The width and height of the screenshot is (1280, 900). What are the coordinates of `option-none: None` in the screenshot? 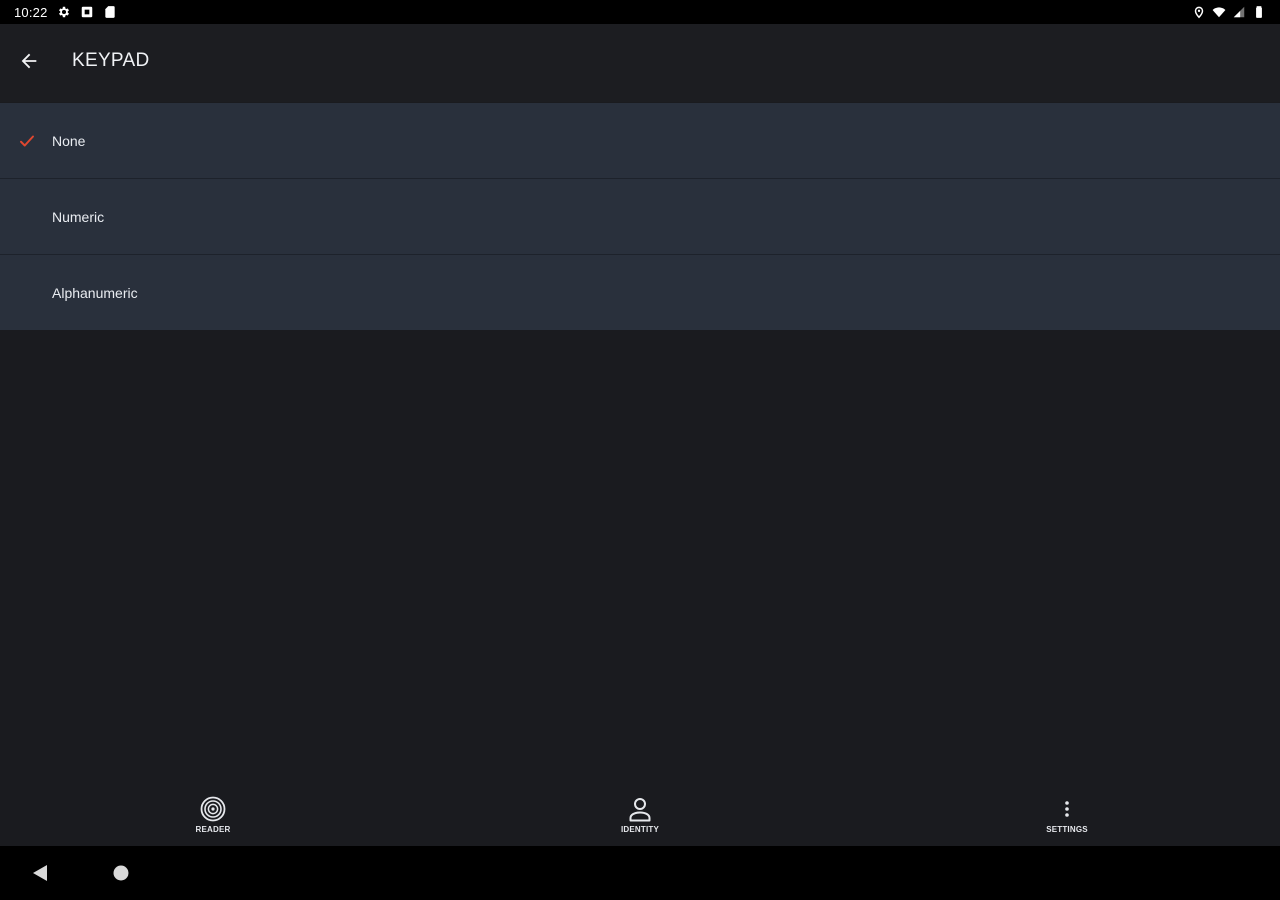 It's located at (640, 141).